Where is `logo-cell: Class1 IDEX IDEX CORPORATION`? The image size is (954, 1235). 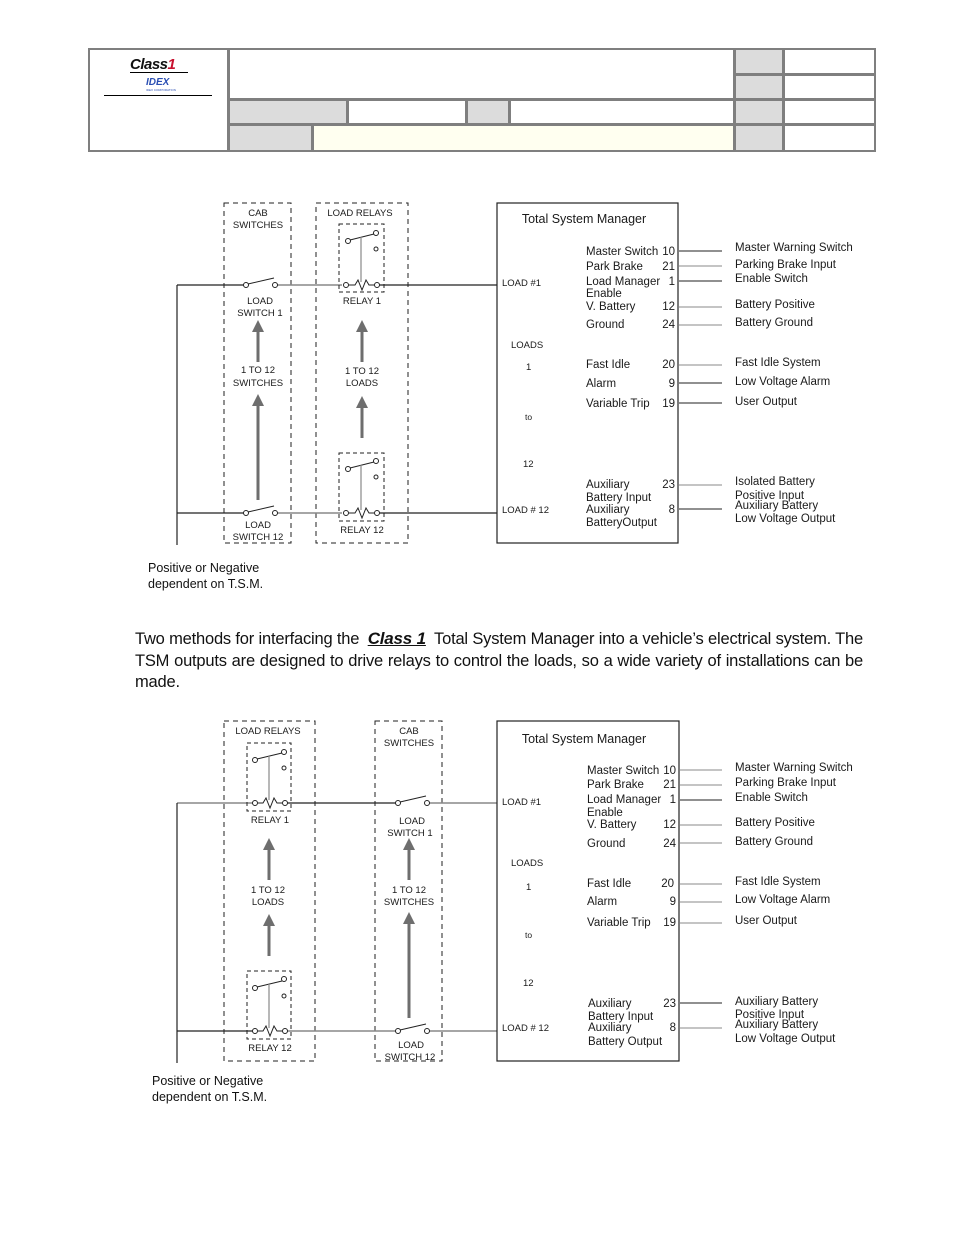 logo-cell: Class1 IDEX IDEX CORPORATION is located at coordinates (160, 100).